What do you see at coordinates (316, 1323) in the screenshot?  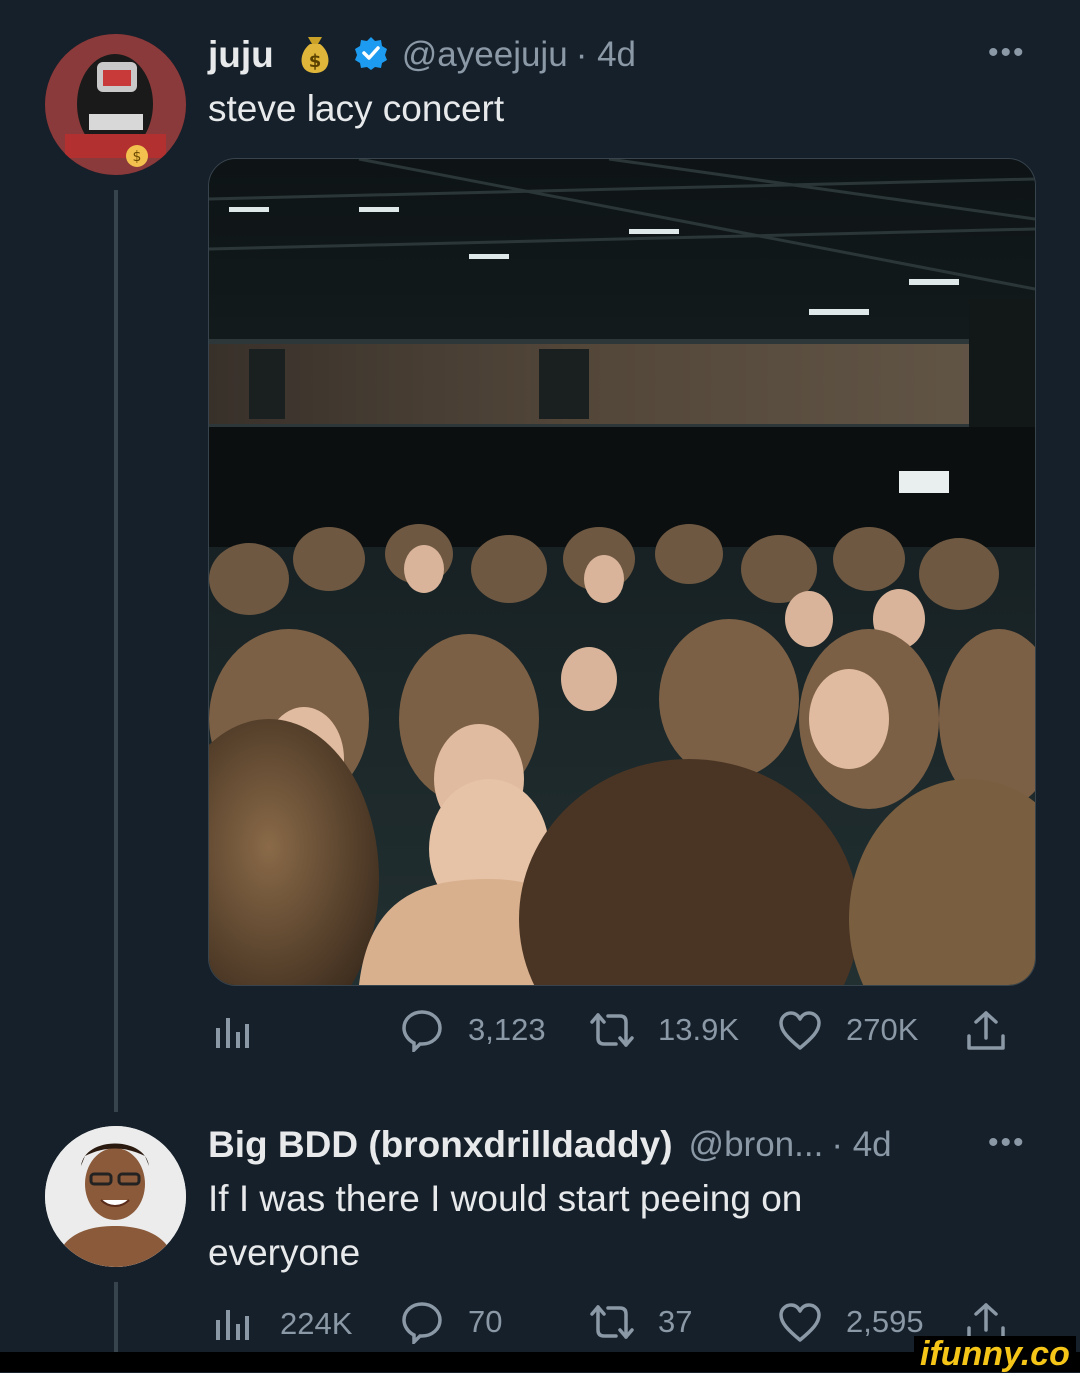 I see `reply-views-count: 224K` at bounding box center [316, 1323].